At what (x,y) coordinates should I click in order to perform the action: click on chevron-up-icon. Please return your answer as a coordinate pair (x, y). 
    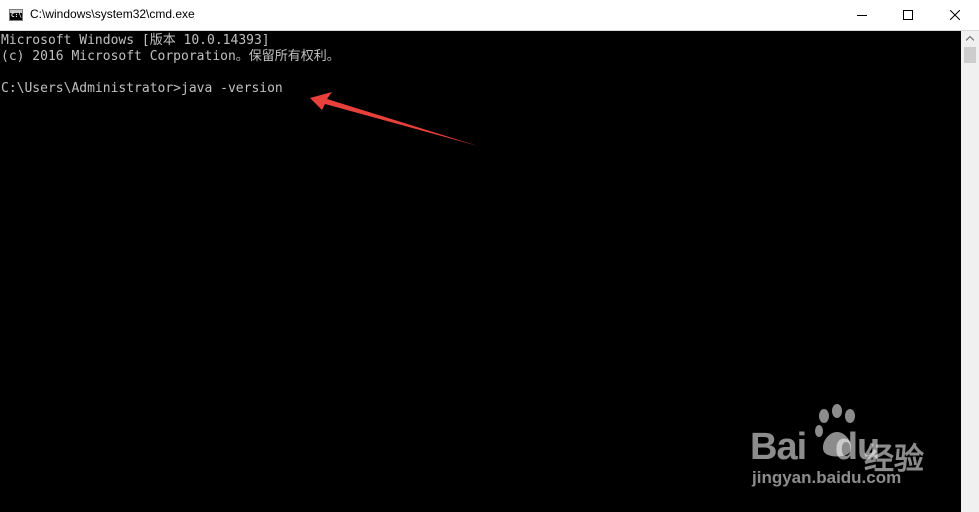
    Looking at the image, I should click on (970, 38).